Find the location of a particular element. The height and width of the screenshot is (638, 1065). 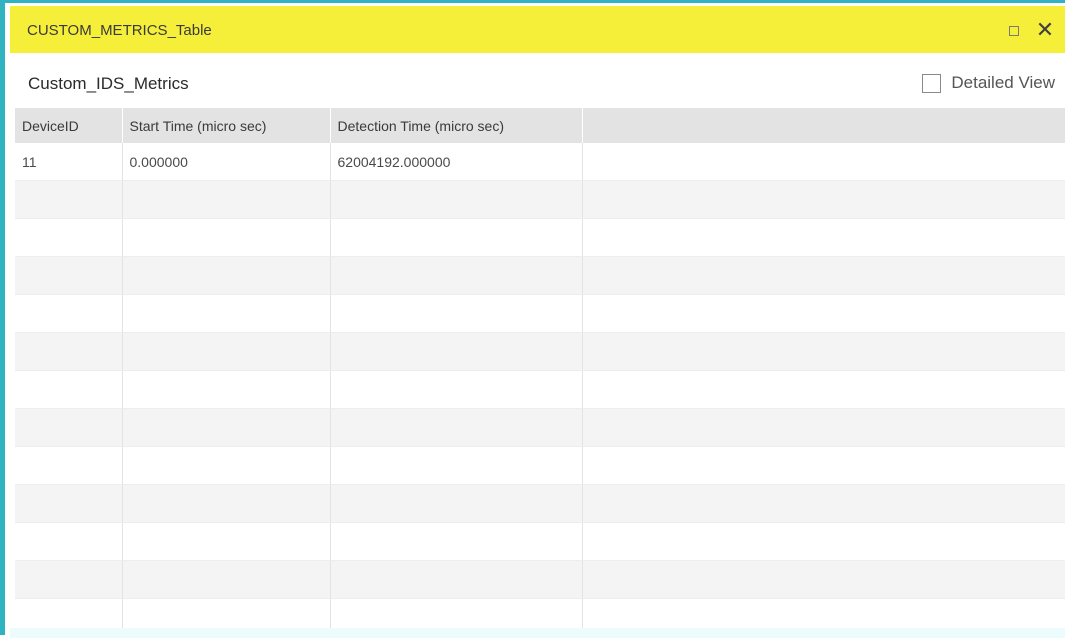

table-cell: 11 is located at coordinates (69, 162).